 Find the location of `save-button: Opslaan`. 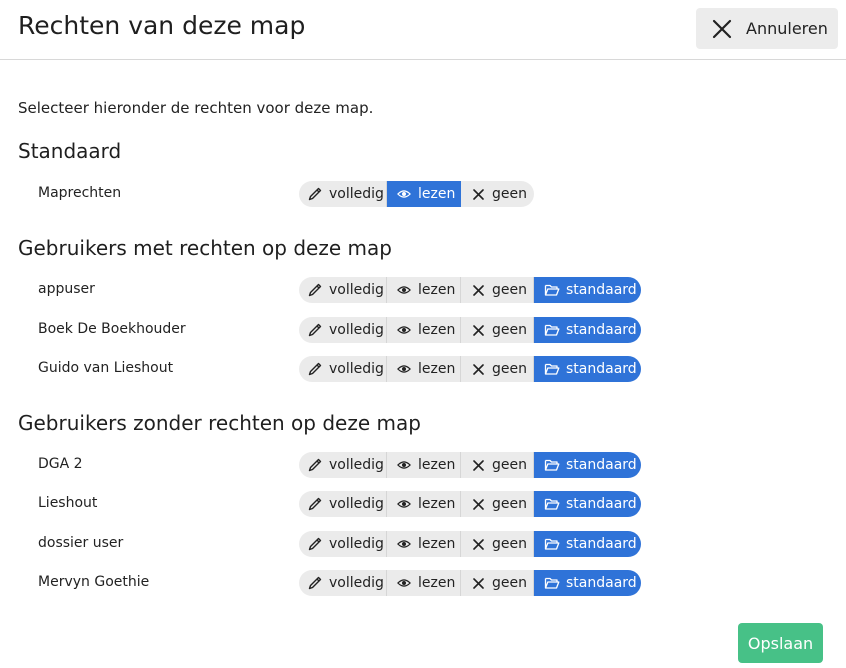

save-button: Opslaan is located at coordinates (780, 643).